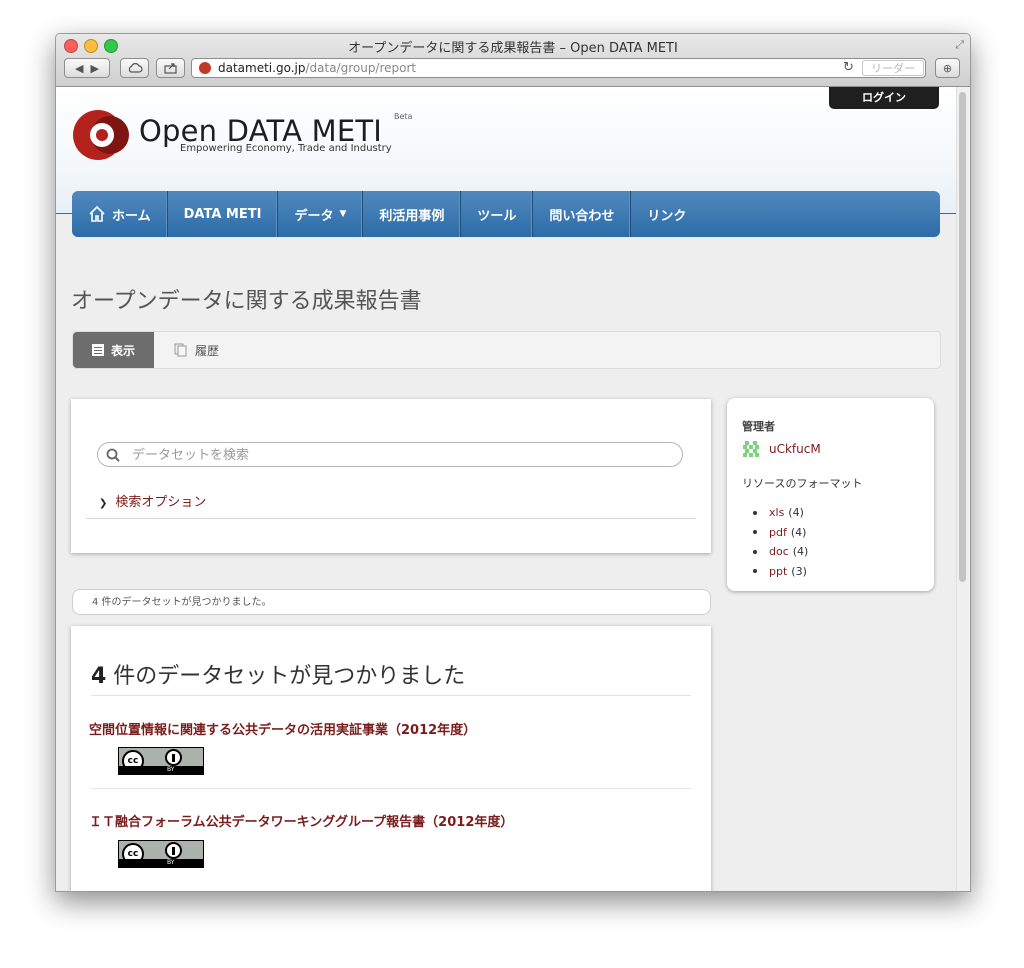 The height and width of the screenshot is (968, 1024). What do you see at coordinates (97, 350) in the screenshot?
I see `list-icon` at bounding box center [97, 350].